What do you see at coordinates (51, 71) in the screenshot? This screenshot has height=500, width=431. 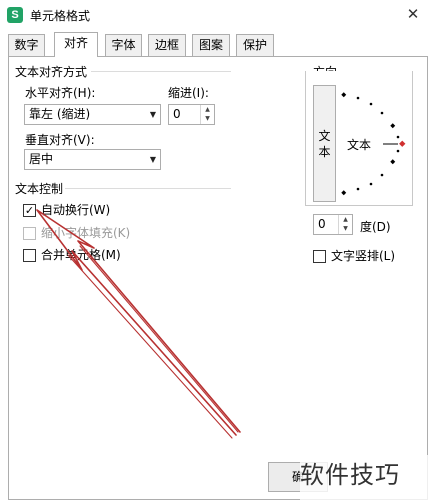 I see `alignment-group-label: 文本对齐方式` at bounding box center [51, 71].